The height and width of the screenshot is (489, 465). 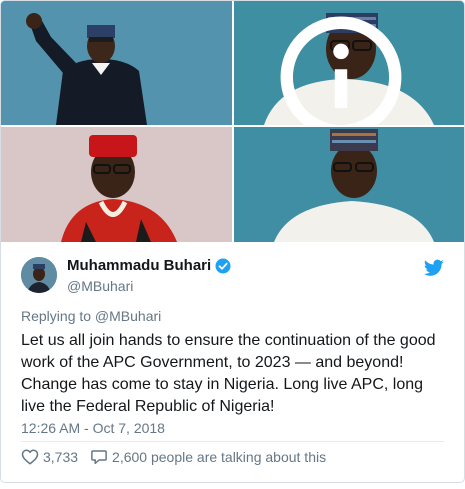 I want to click on conversation-link: 2,600 people are talking about this, so click(x=208, y=457).